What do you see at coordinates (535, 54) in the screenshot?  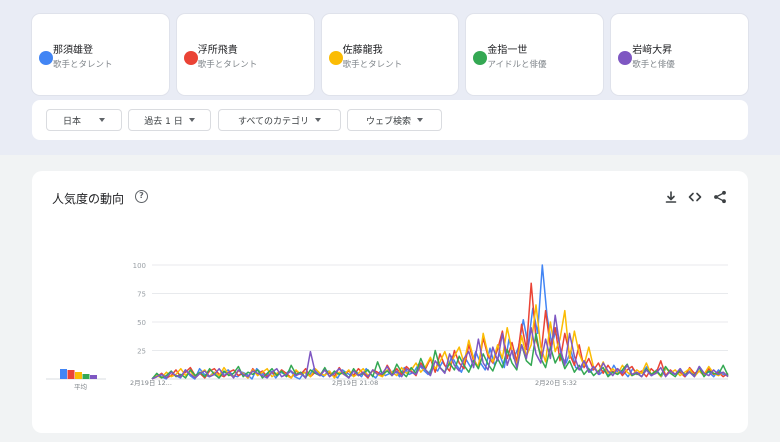 I see `search-term-card-4: 金指一世 アイドルと俳優` at bounding box center [535, 54].